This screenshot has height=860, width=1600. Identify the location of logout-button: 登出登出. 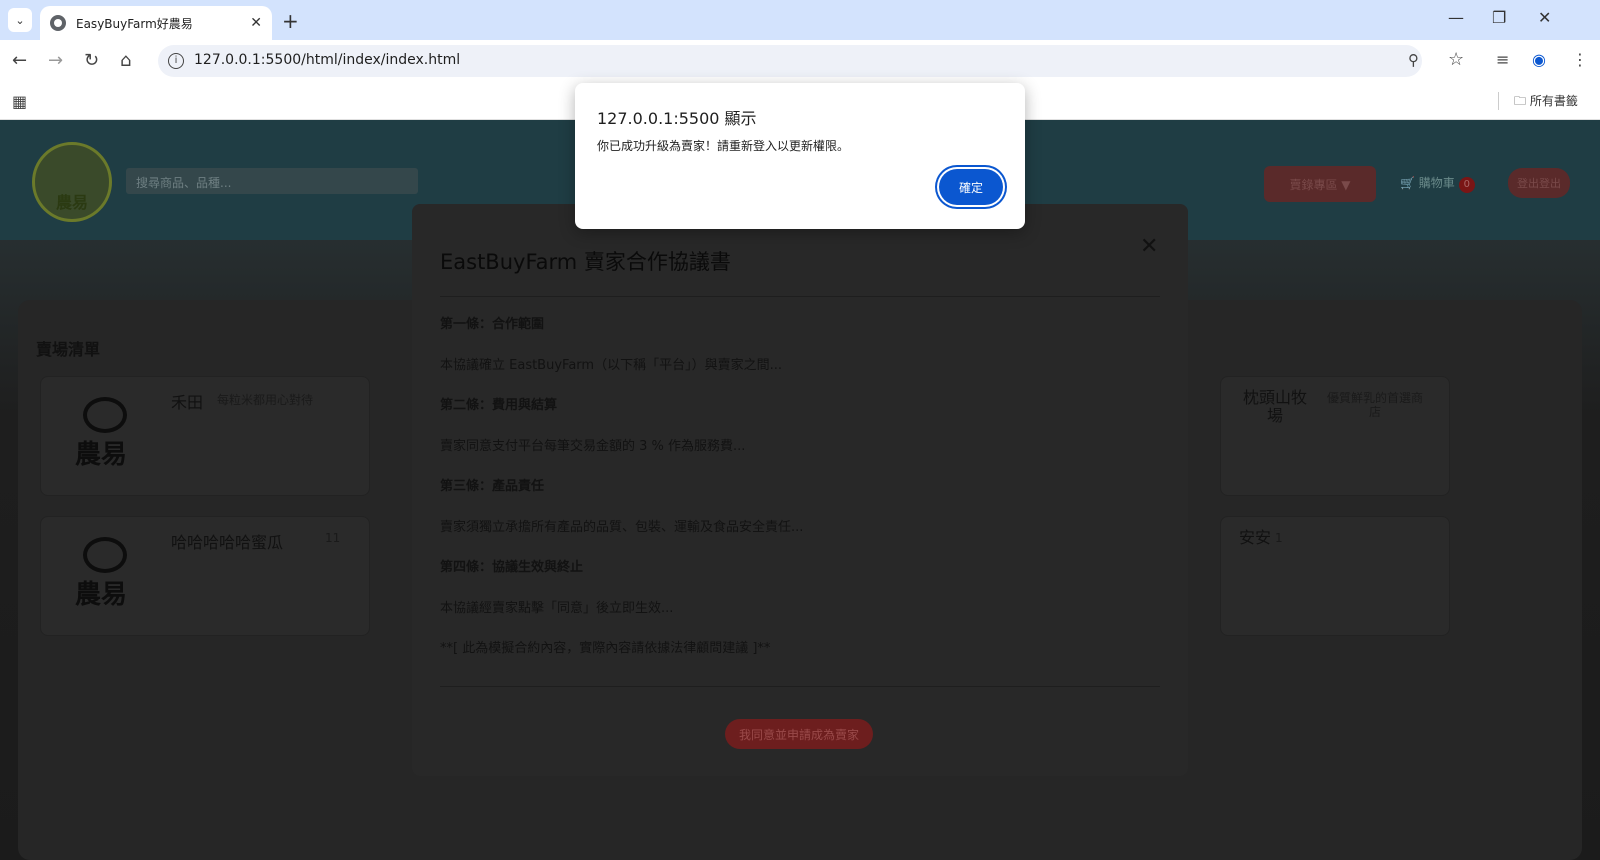
(1539, 183).